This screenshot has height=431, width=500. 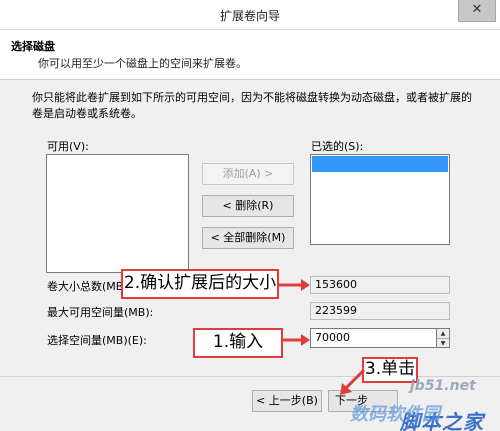 What do you see at coordinates (200, 284) in the screenshot?
I see `callout-confirm-size: 2.确认扩展后的大小` at bounding box center [200, 284].